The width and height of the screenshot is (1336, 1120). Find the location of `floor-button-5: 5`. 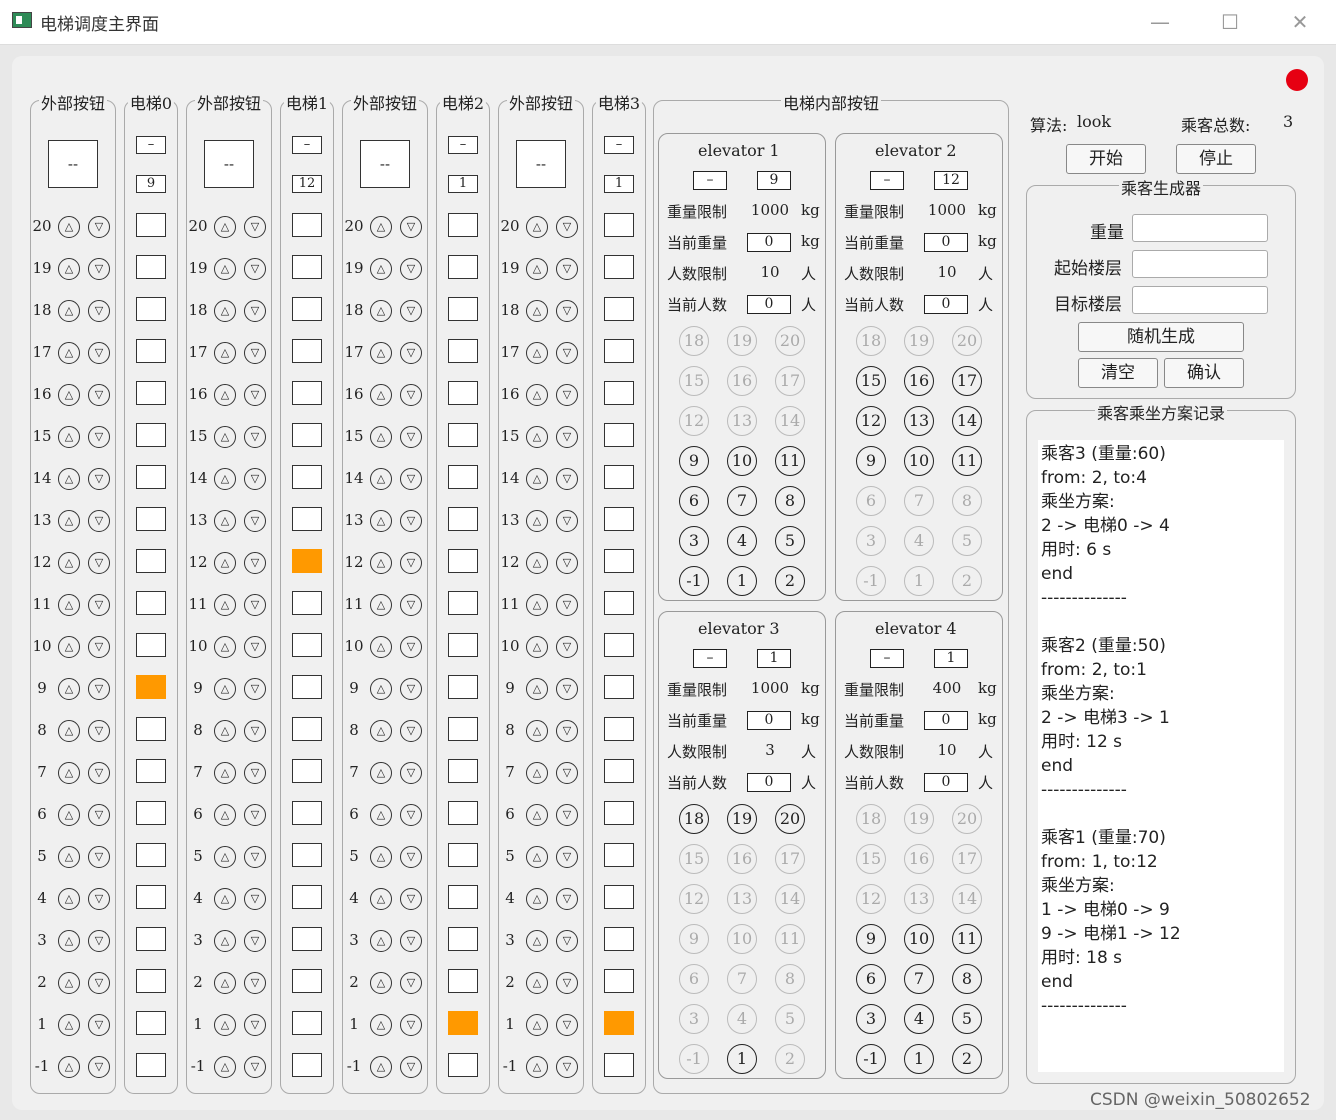

floor-button-5: 5 is located at coordinates (790, 1019).